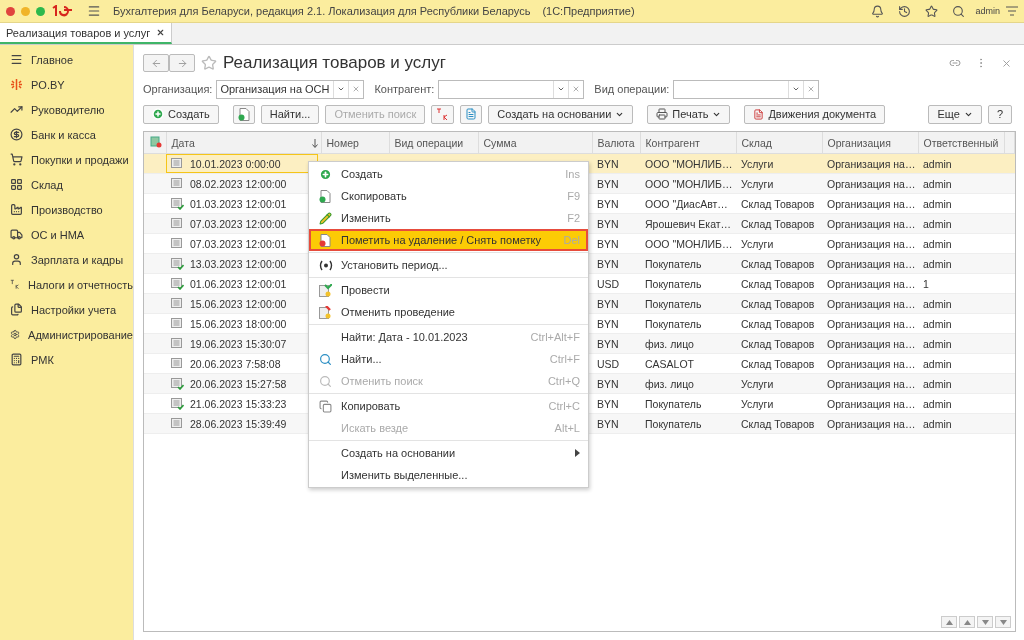 This screenshot has width=1024, height=640. I want to click on coin-icon, so click(16, 134).